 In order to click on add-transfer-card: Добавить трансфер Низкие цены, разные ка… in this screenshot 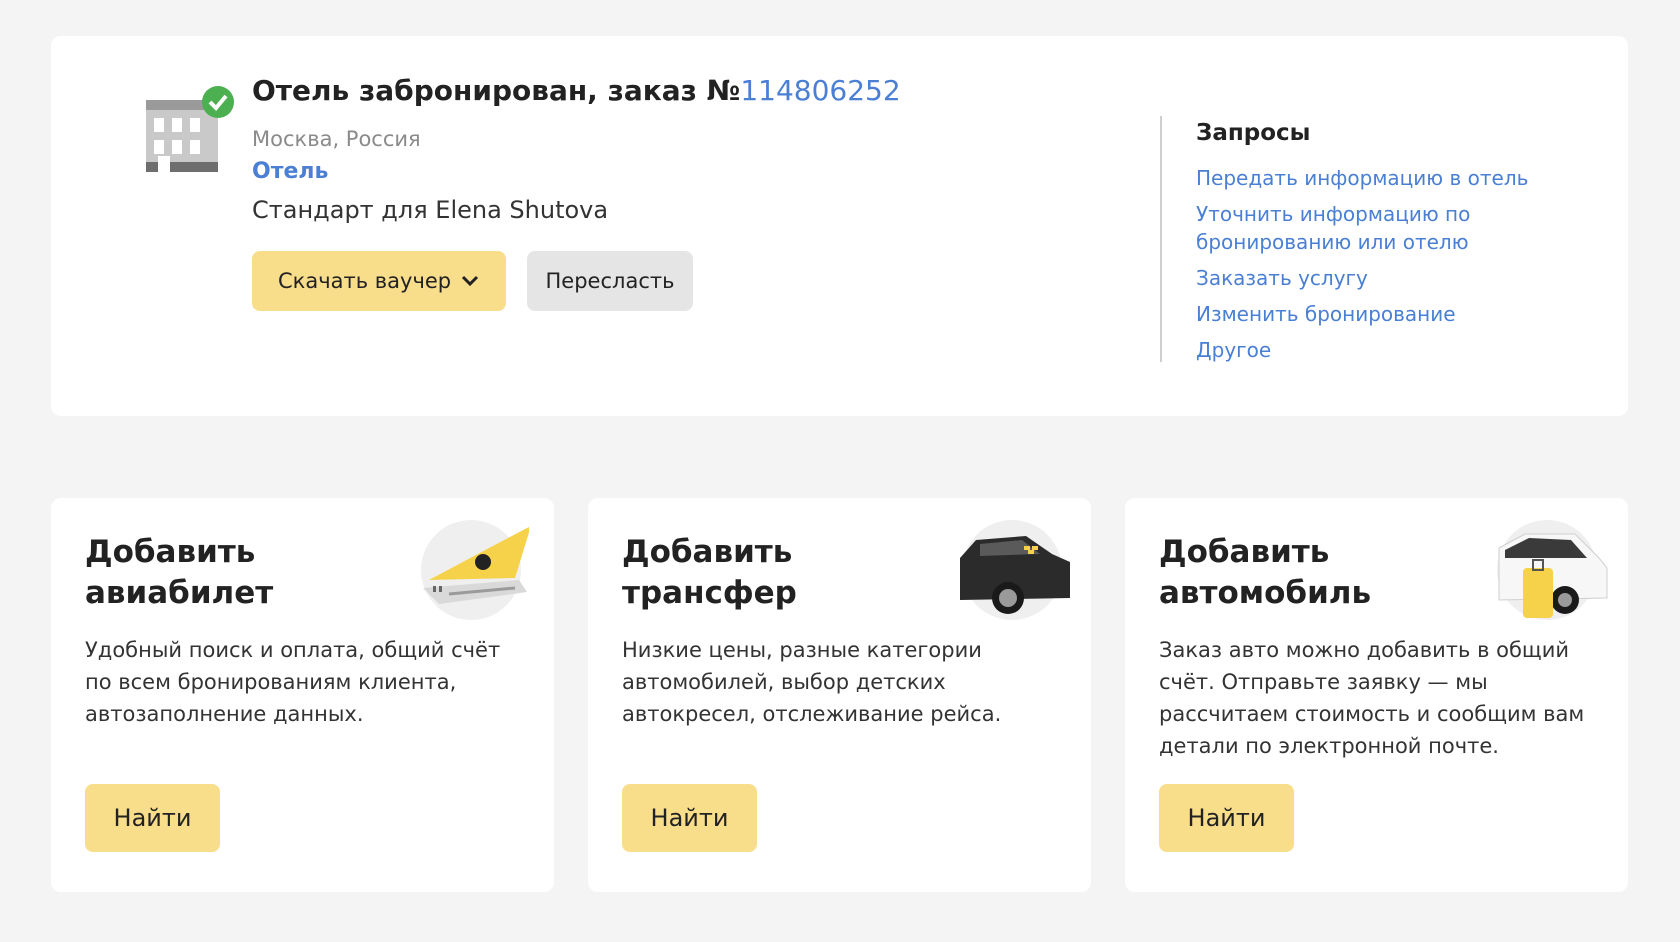, I will do `click(839, 695)`.